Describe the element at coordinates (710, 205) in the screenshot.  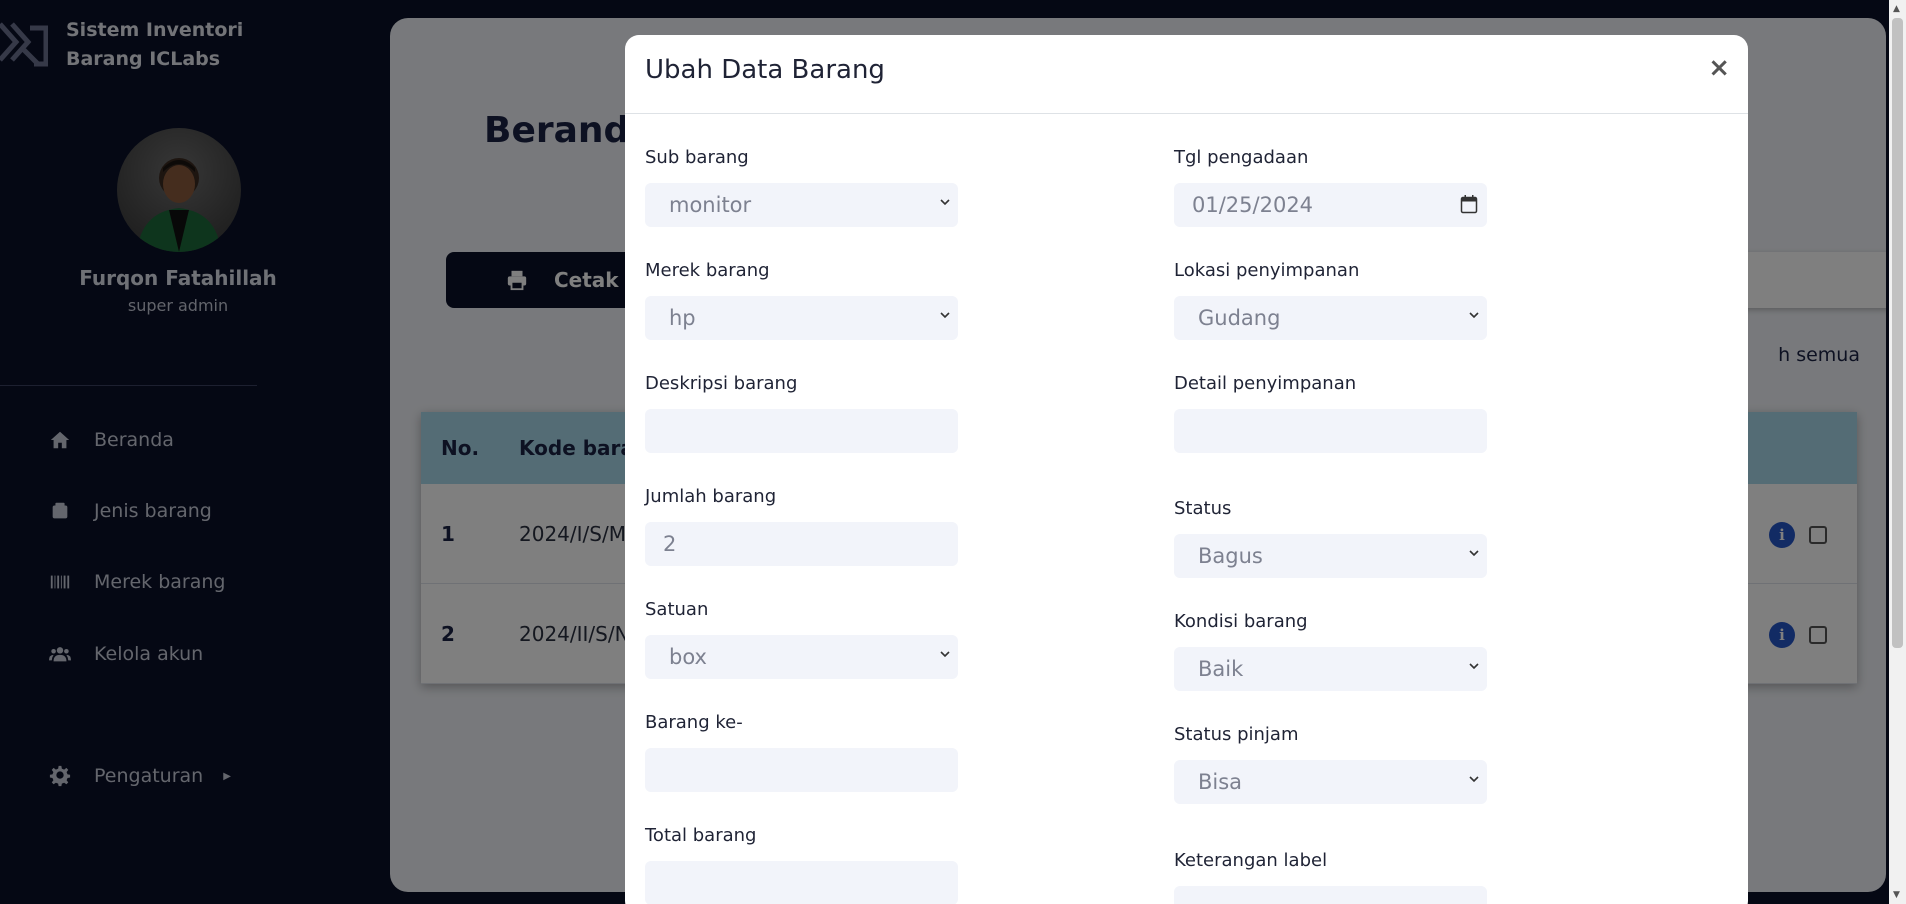
I see `select-value: monitor` at that location.